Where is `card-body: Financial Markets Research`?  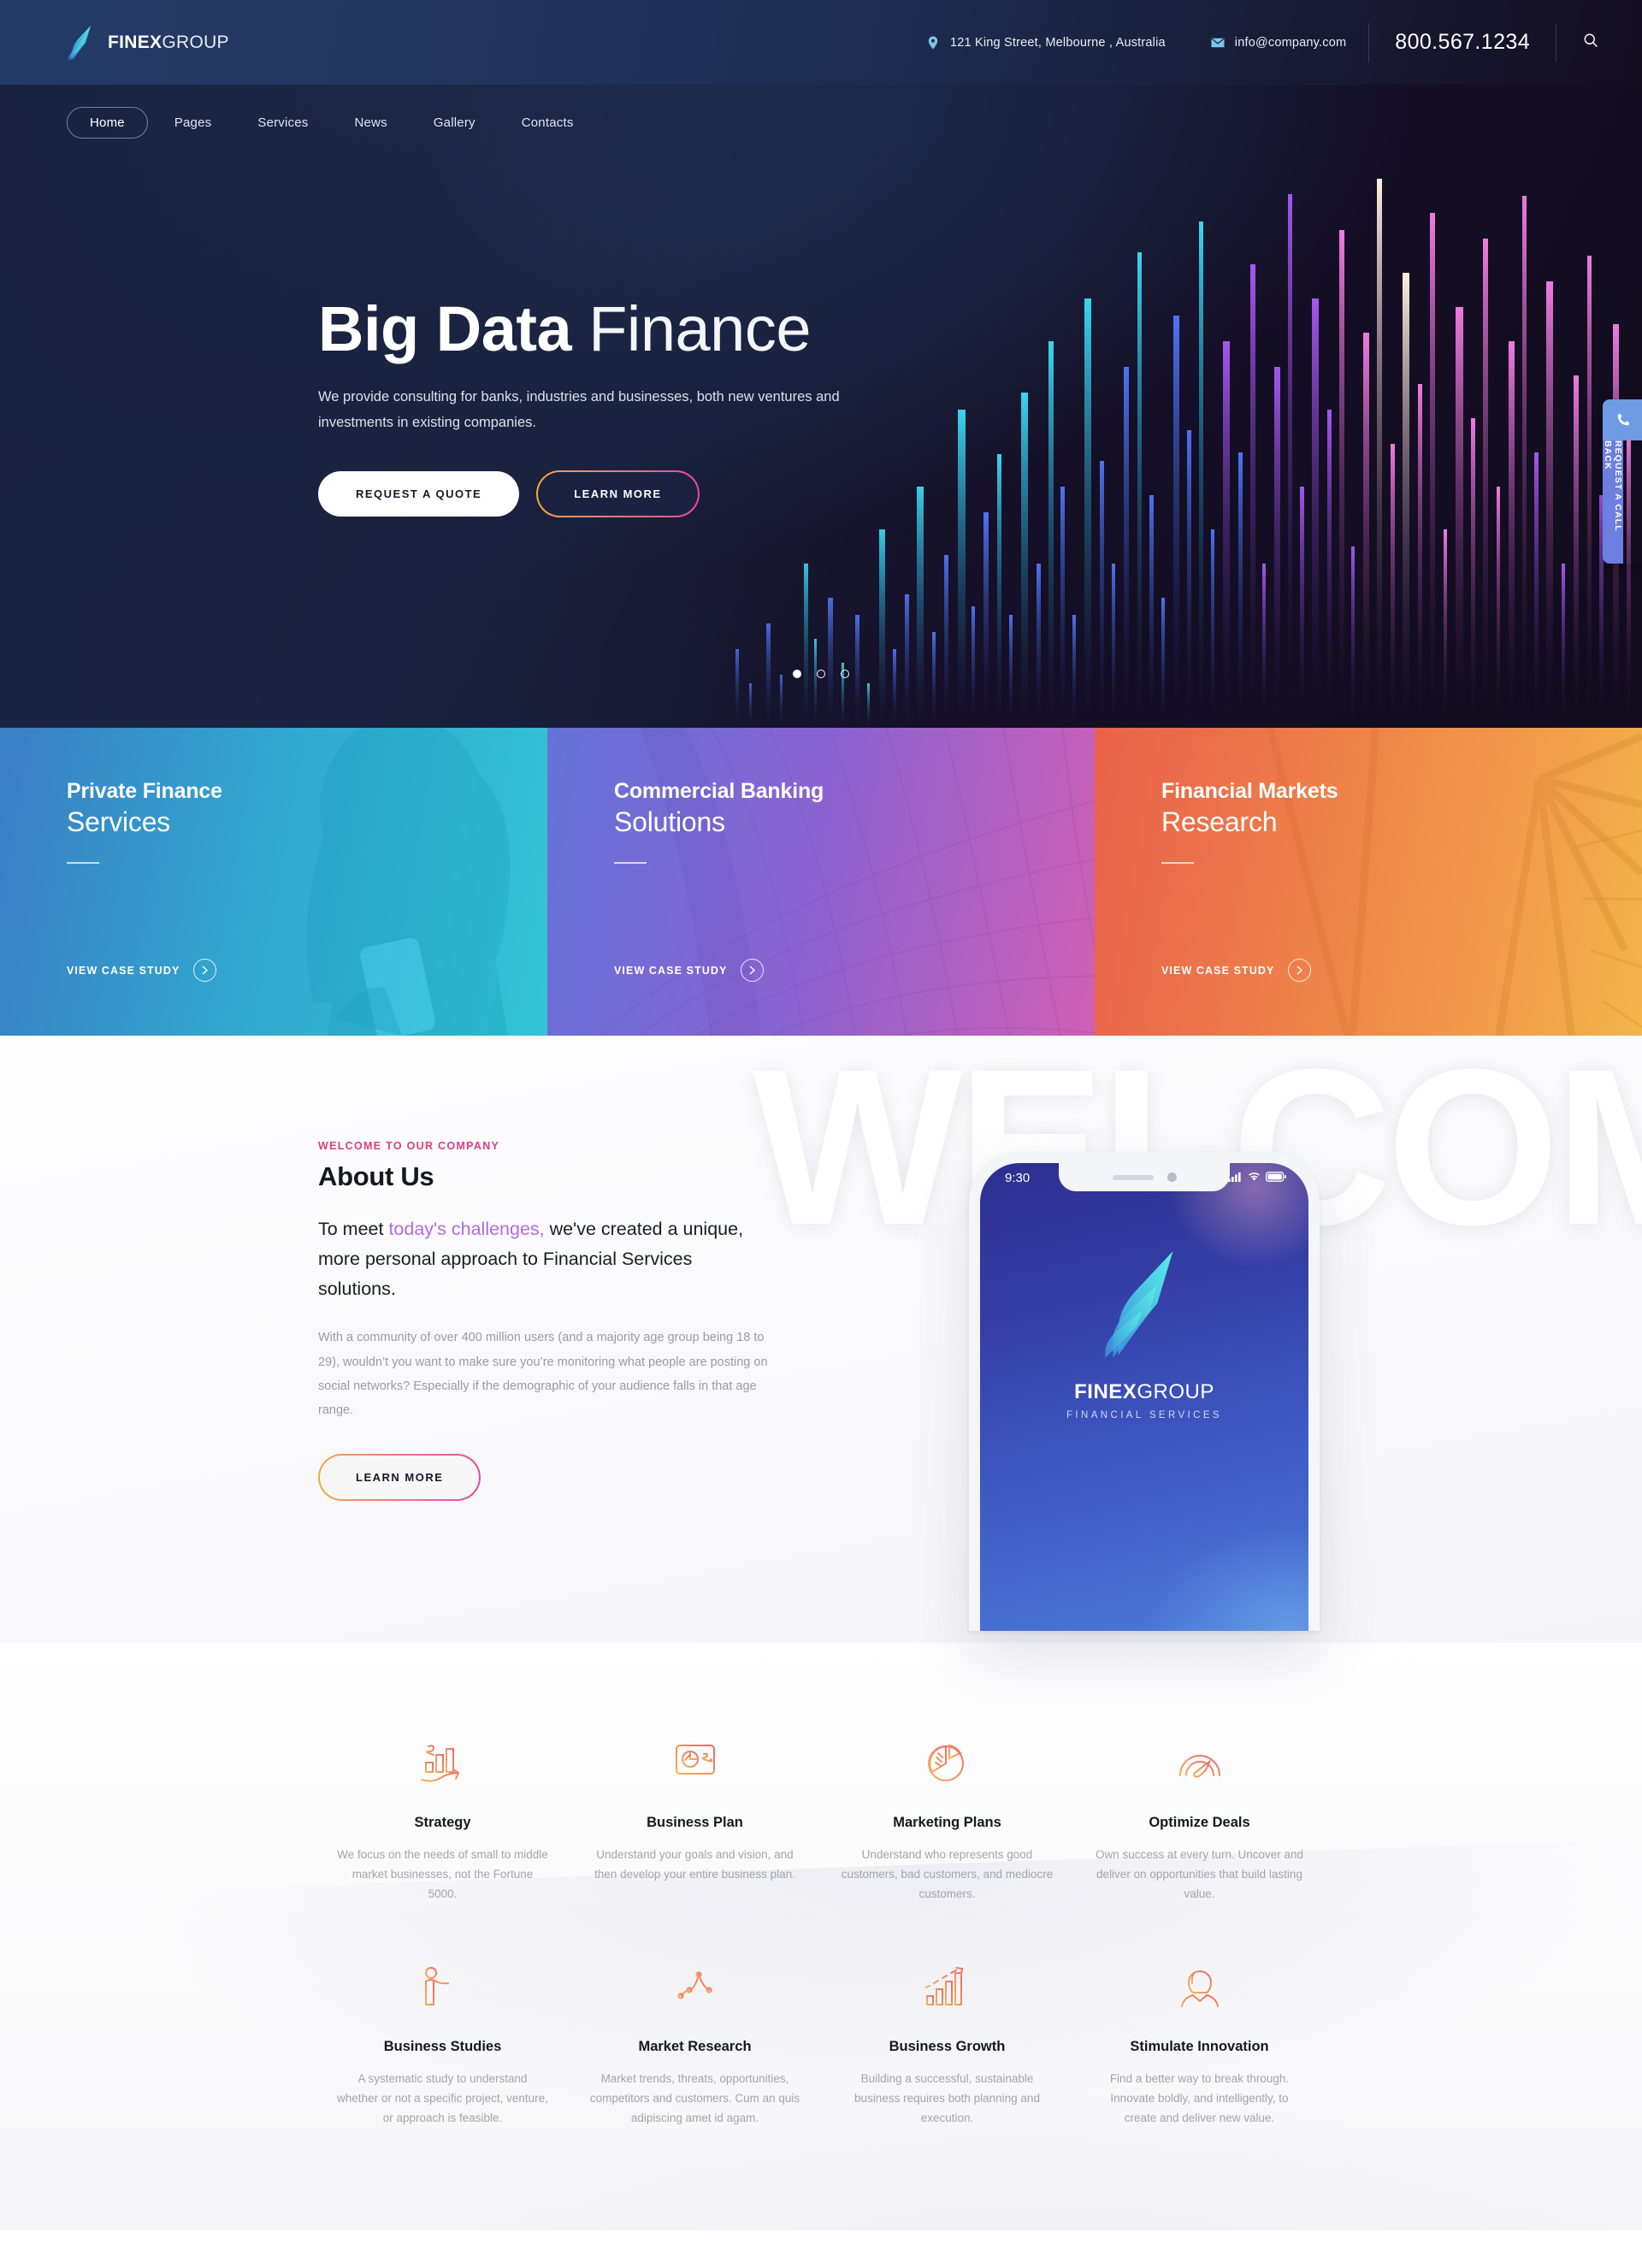 card-body: Financial Markets Research is located at coordinates (1368, 882).